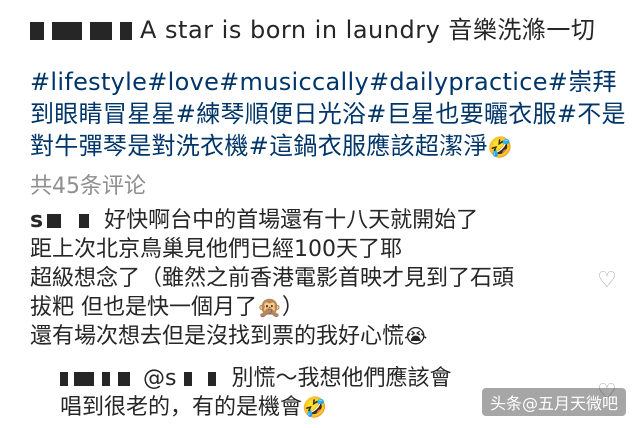 This screenshot has height=428, width=640. I want to click on comment-author: s, so click(60, 220).